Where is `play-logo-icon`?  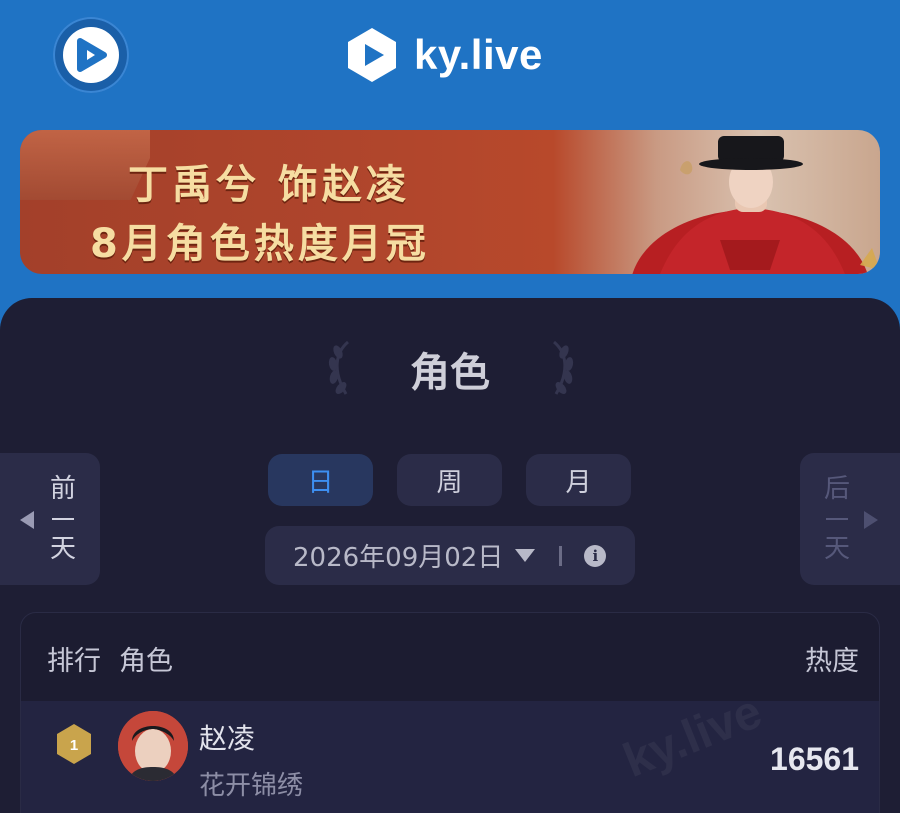
play-logo-icon is located at coordinates (91, 55).